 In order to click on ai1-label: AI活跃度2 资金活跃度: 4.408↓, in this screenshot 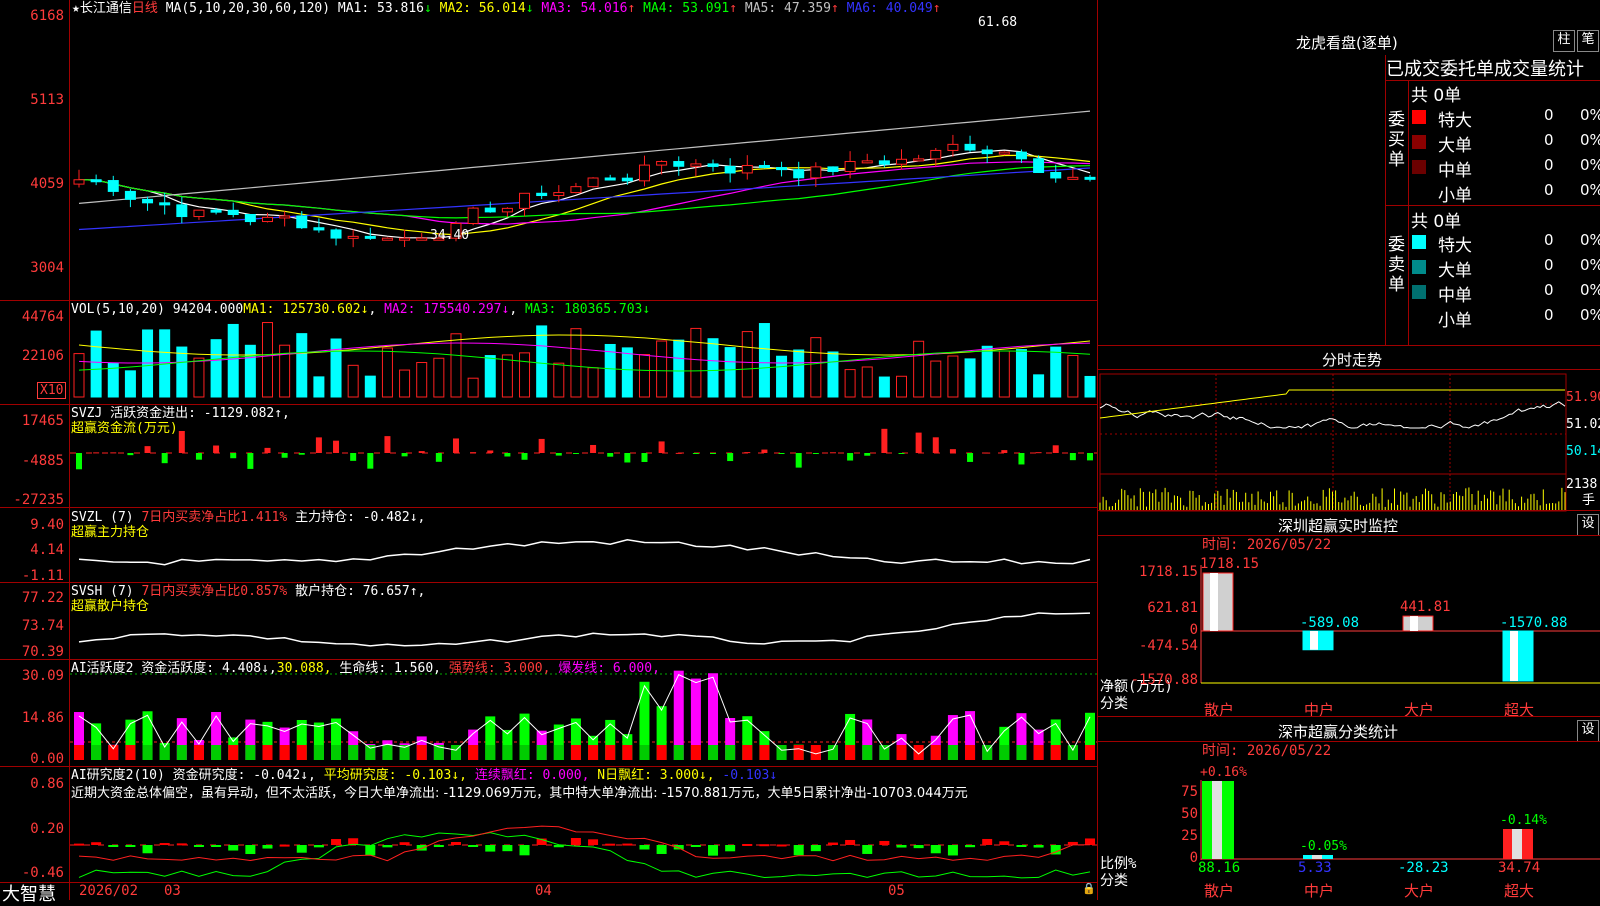, I will do `click(174, 668)`.